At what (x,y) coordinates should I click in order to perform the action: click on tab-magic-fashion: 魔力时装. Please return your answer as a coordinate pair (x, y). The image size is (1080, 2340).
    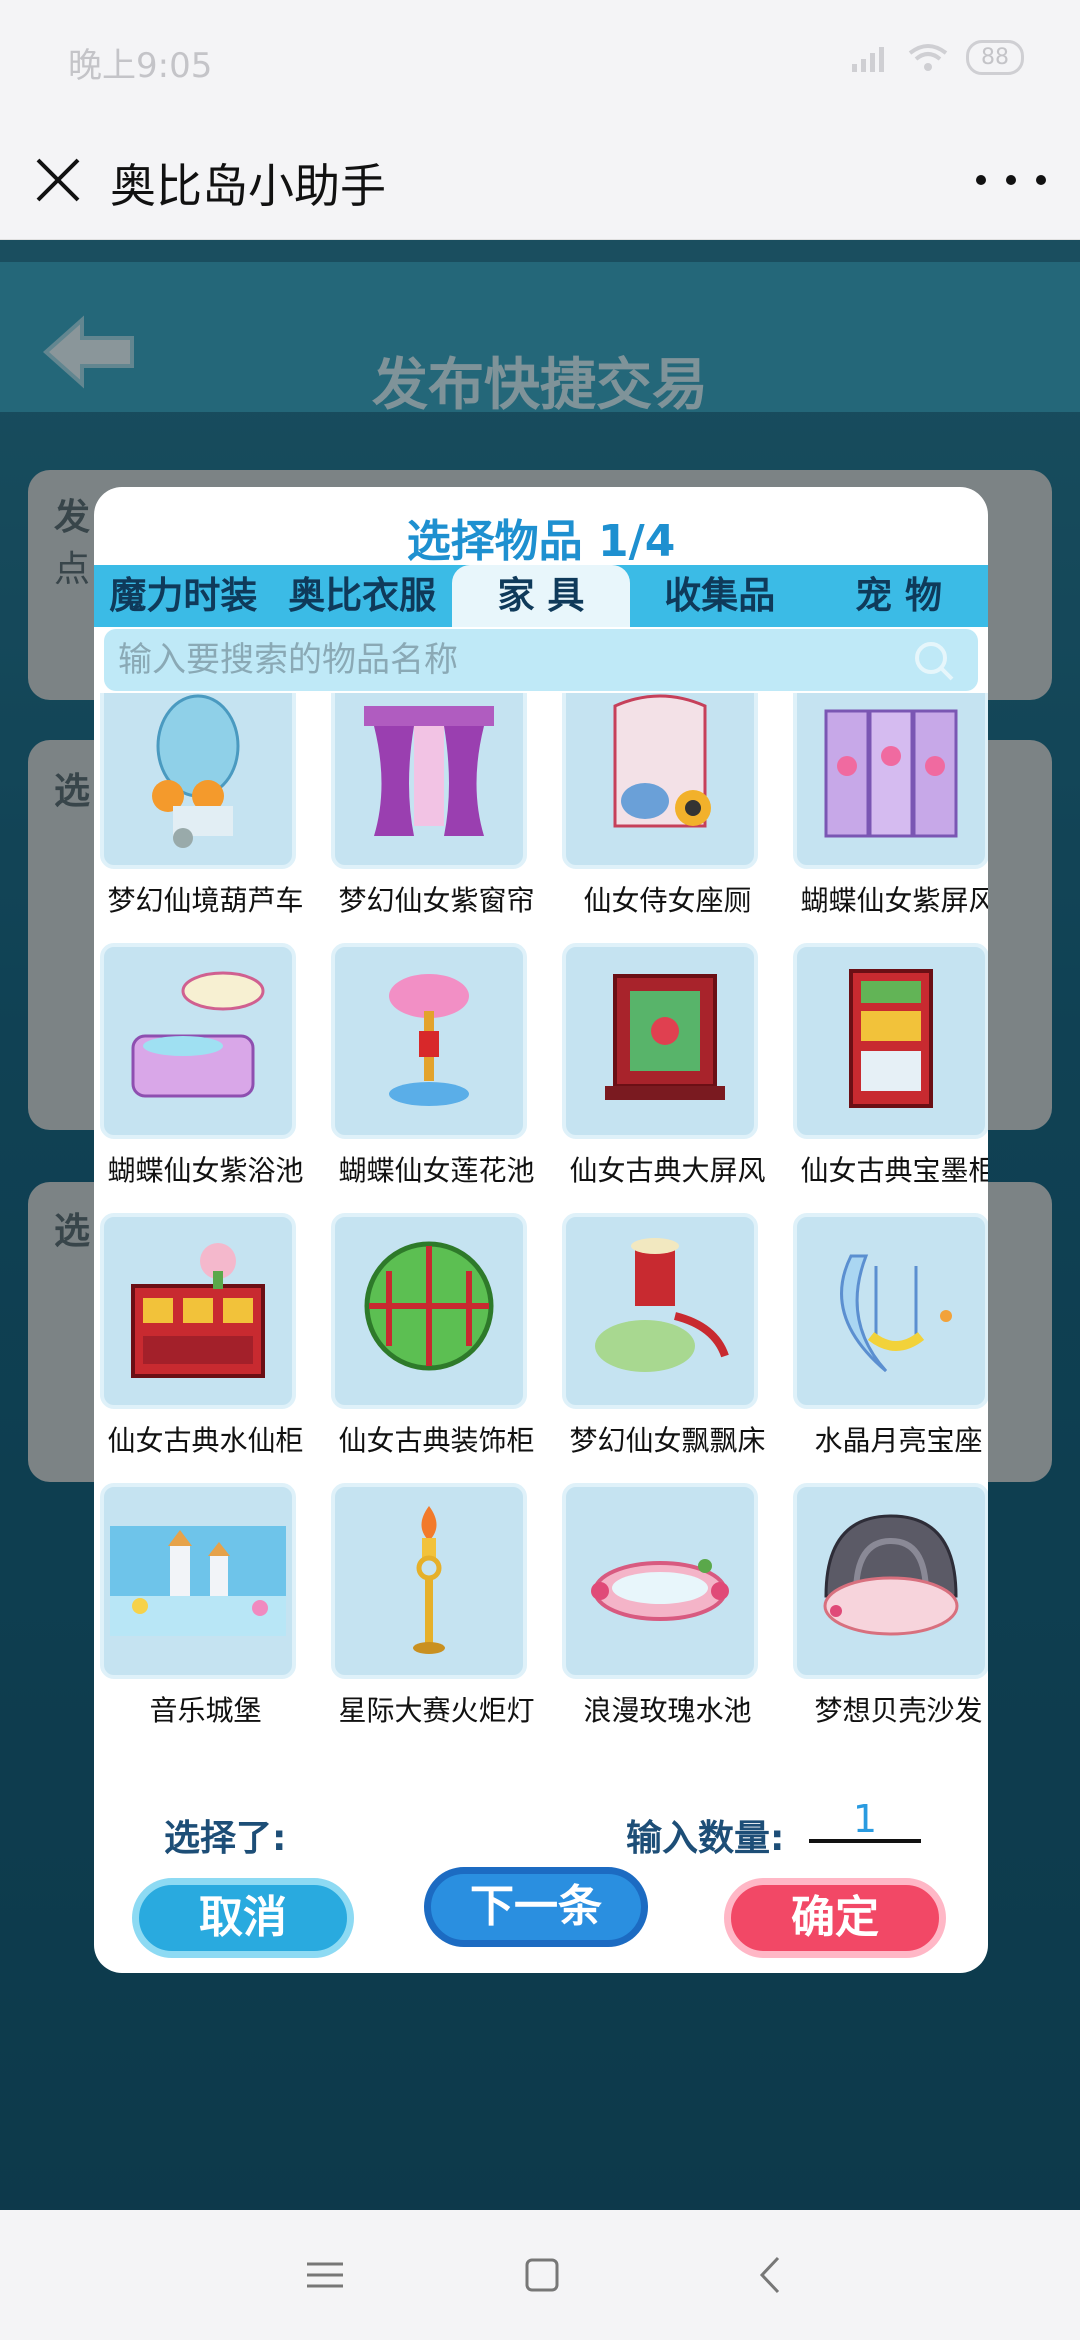
    Looking at the image, I should click on (183, 596).